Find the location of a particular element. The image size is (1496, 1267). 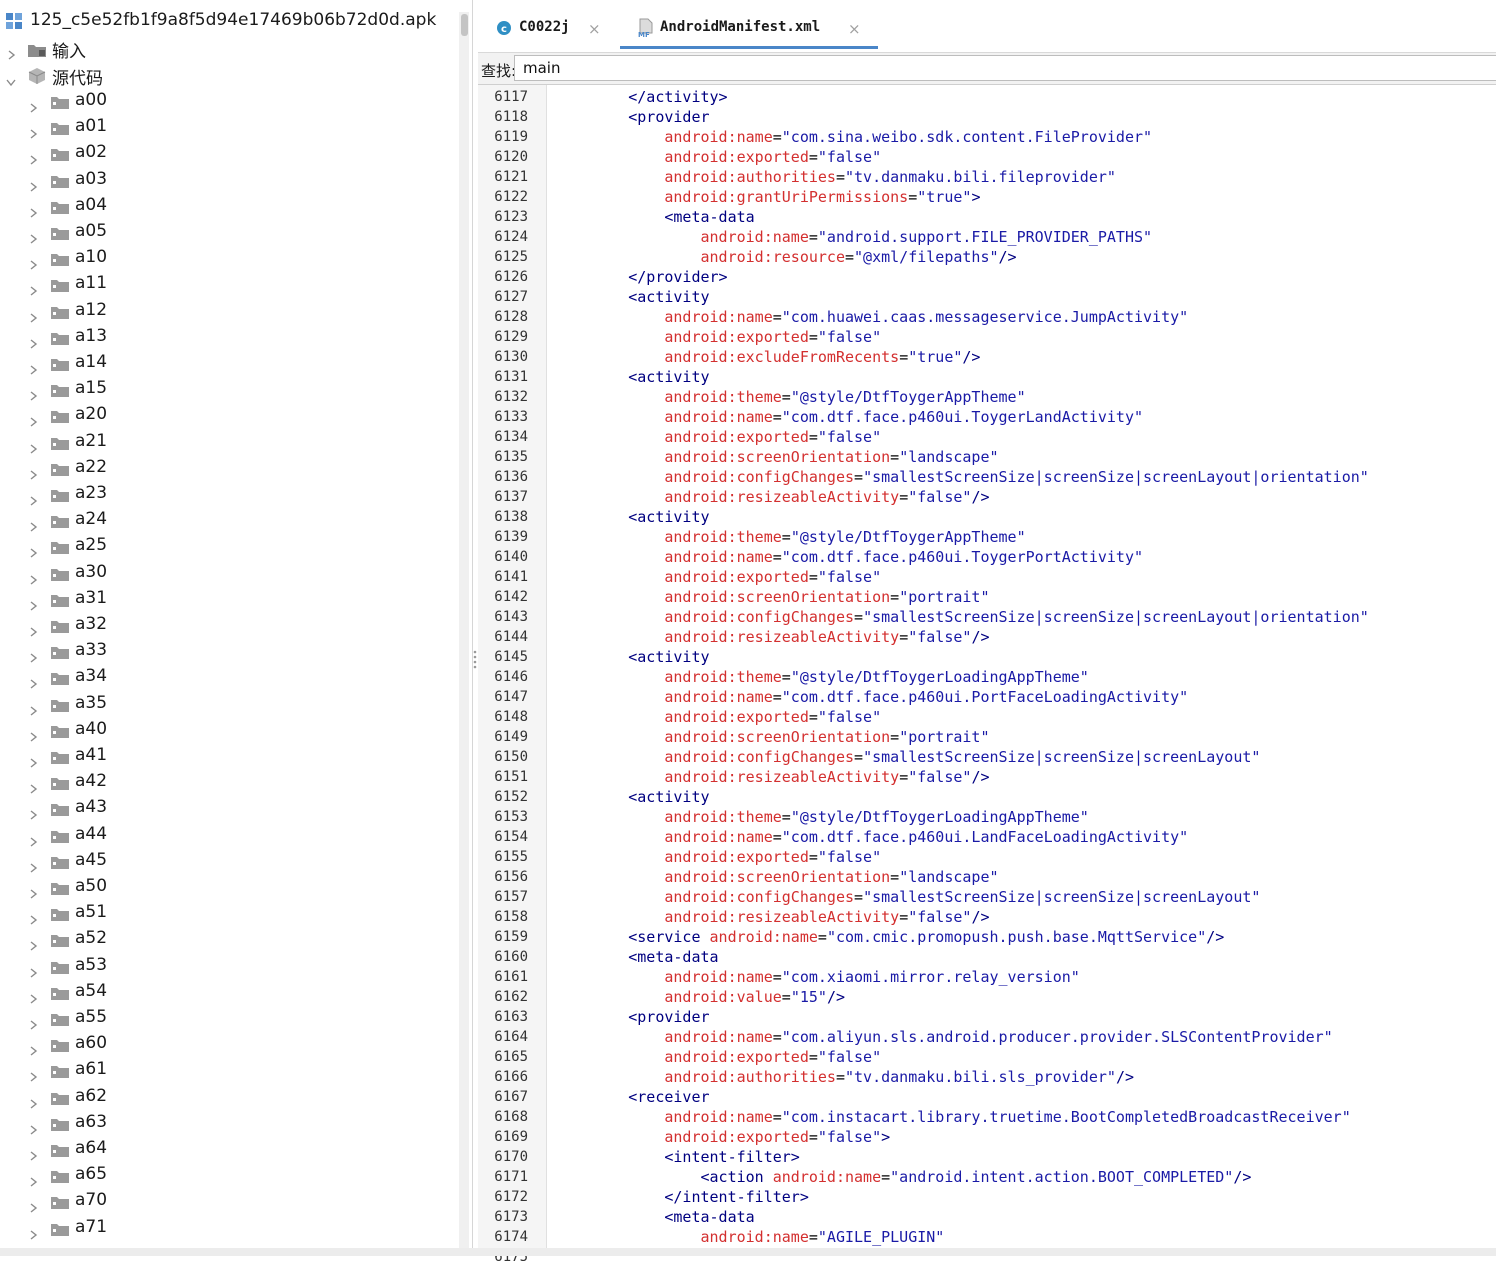

tree-item-input: 输入 is located at coordinates (227, 49).